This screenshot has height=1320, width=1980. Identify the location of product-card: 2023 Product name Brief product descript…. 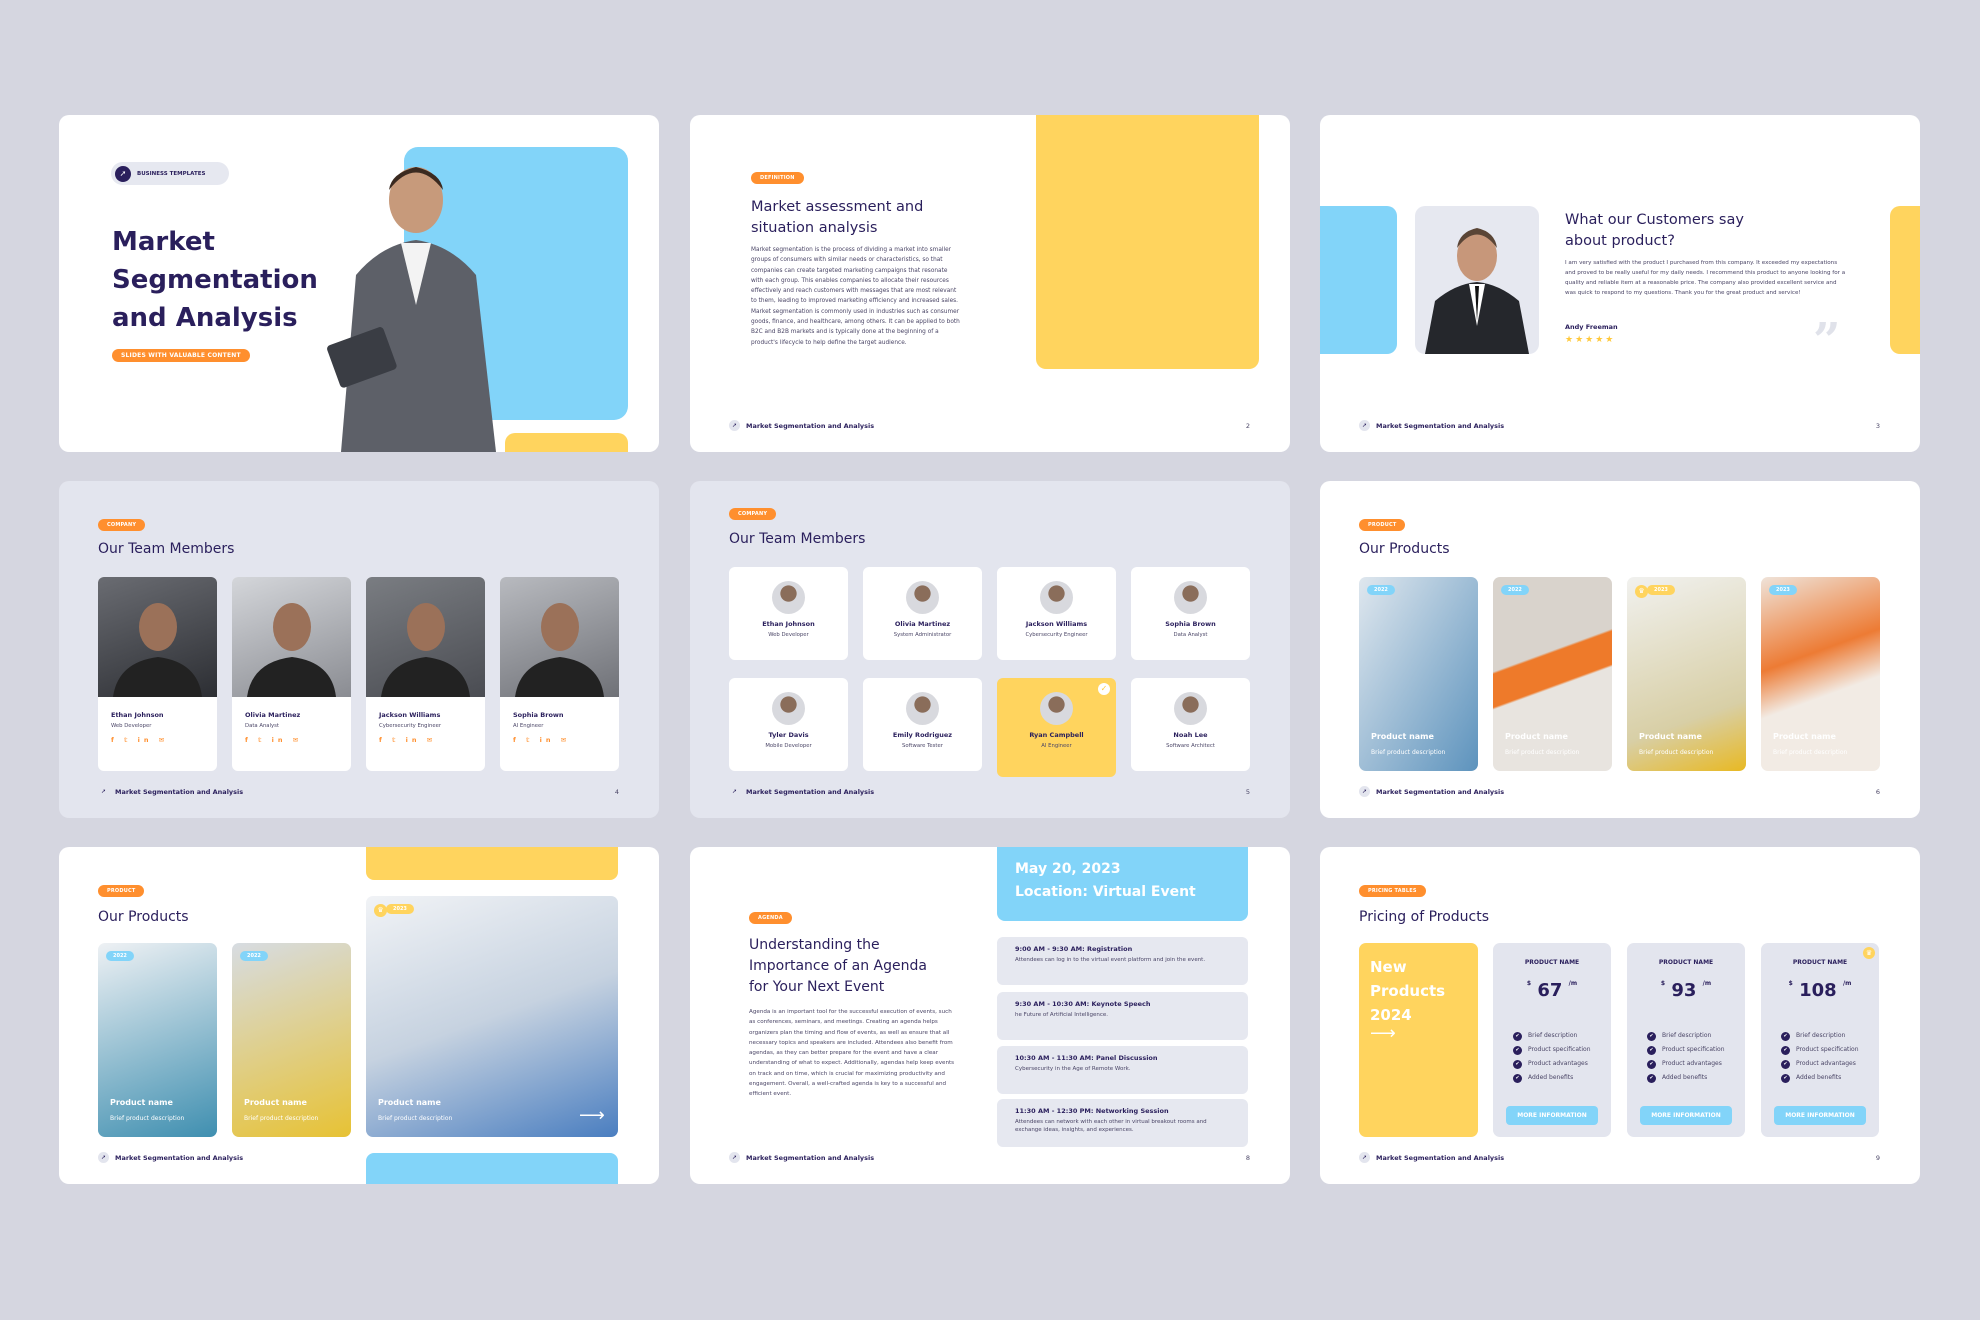
(1820, 674).